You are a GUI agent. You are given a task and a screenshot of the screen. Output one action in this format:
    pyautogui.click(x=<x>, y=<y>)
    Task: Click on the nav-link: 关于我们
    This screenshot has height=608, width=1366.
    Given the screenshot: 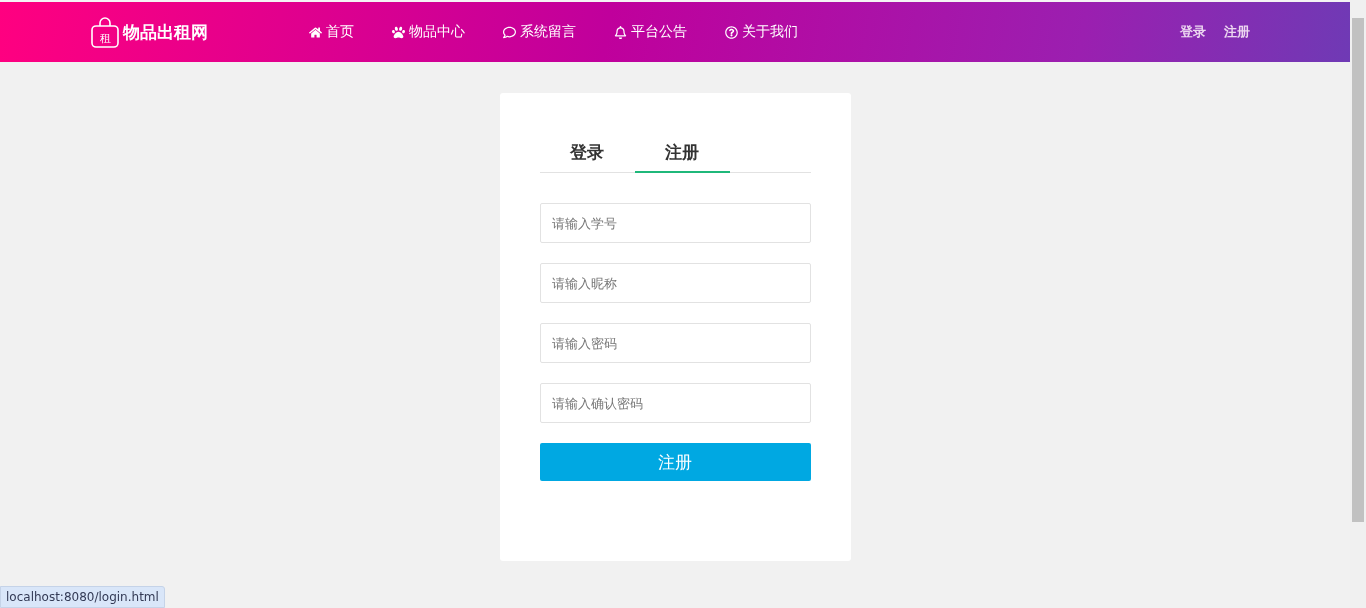 What is the action you would take?
    pyautogui.click(x=761, y=32)
    